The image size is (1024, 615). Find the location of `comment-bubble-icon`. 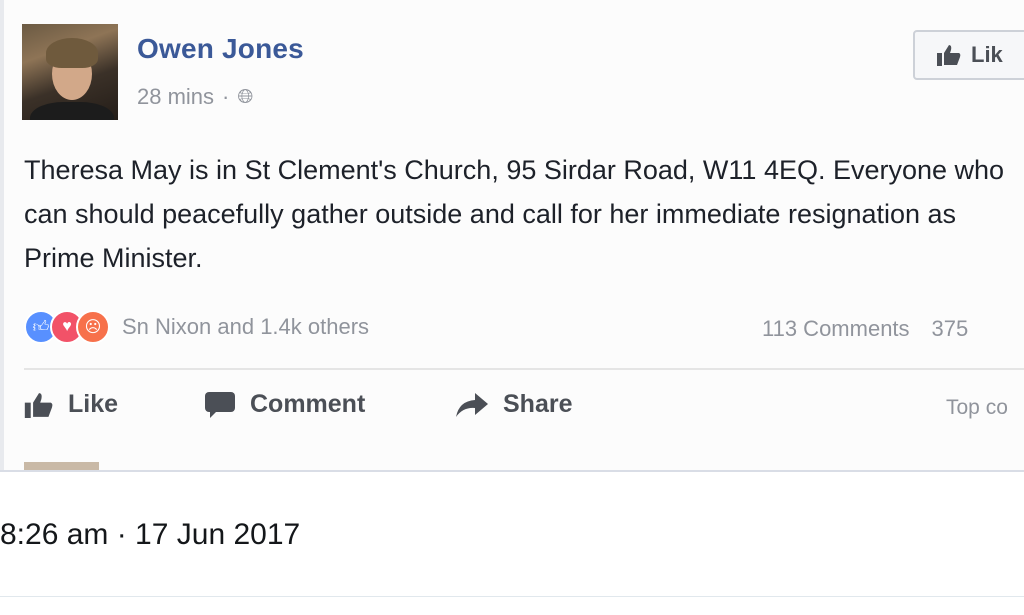

comment-bubble-icon is located at coordinates (220, 405).